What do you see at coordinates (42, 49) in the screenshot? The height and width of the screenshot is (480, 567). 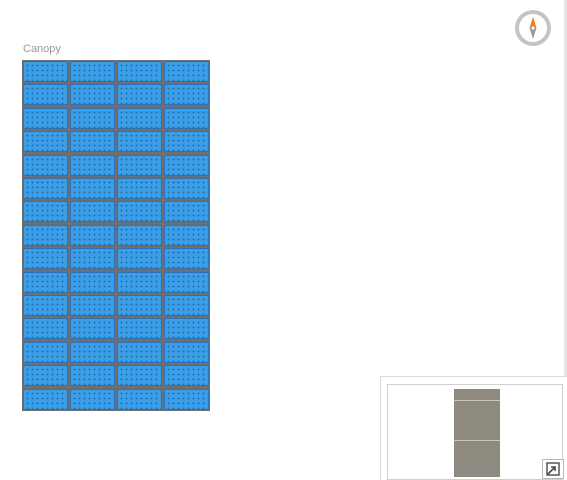 I see `array-label: Canopy` at bounding box center [42, 49].